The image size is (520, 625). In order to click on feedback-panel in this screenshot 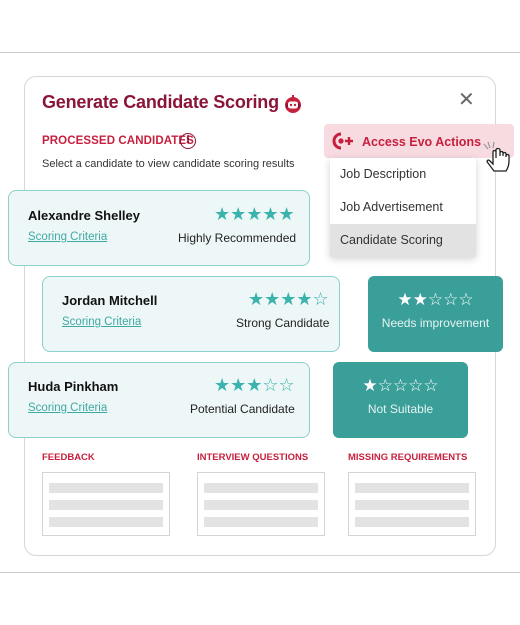, I will do `click(106, 504)`.